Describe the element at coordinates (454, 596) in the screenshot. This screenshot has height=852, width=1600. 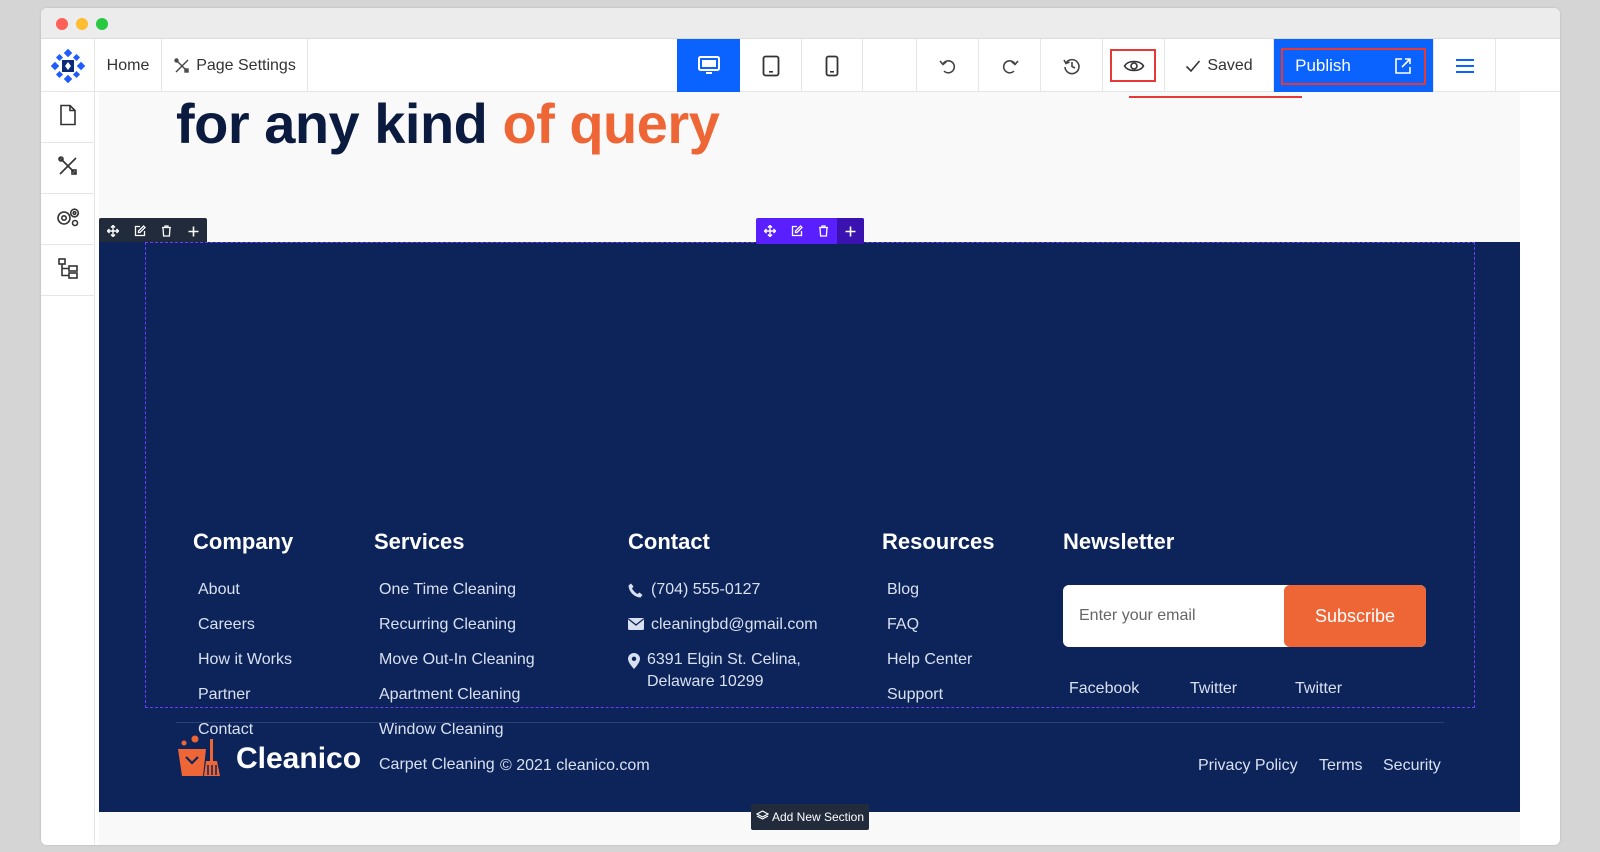
I see `footer-link: One Time Cleaning` at that location.